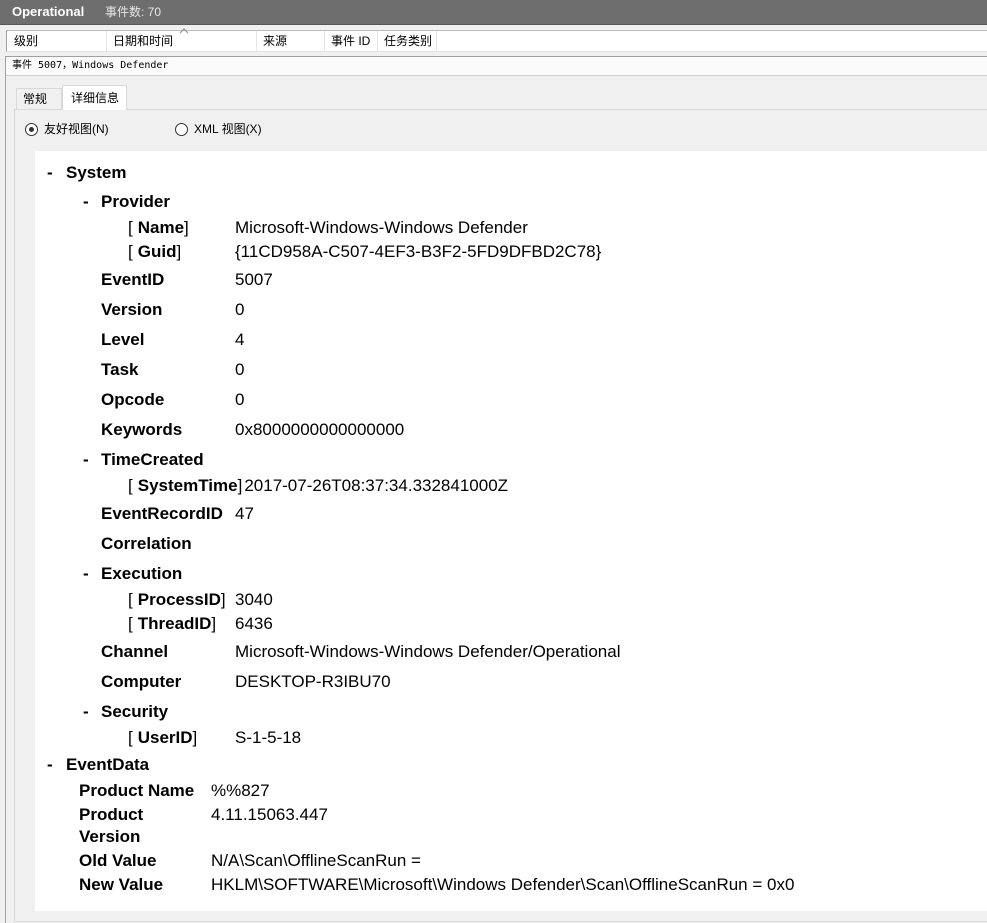 This screenshot has height=923, width=987. What do you see at coordinates (94, 97) in the screenshot?
I see `tab-details: 详细信息` at bounding box center [94, 97].